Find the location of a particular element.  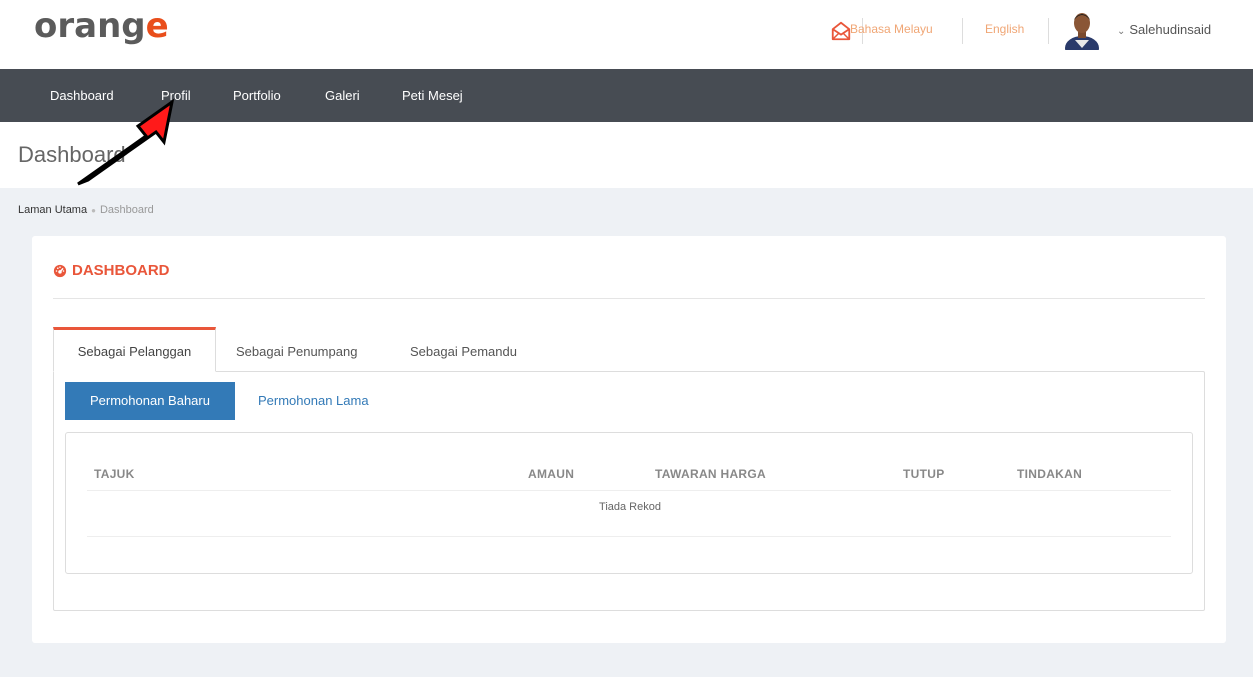

panel-heading: DASHBOARD is located at coordinates (111, 270).